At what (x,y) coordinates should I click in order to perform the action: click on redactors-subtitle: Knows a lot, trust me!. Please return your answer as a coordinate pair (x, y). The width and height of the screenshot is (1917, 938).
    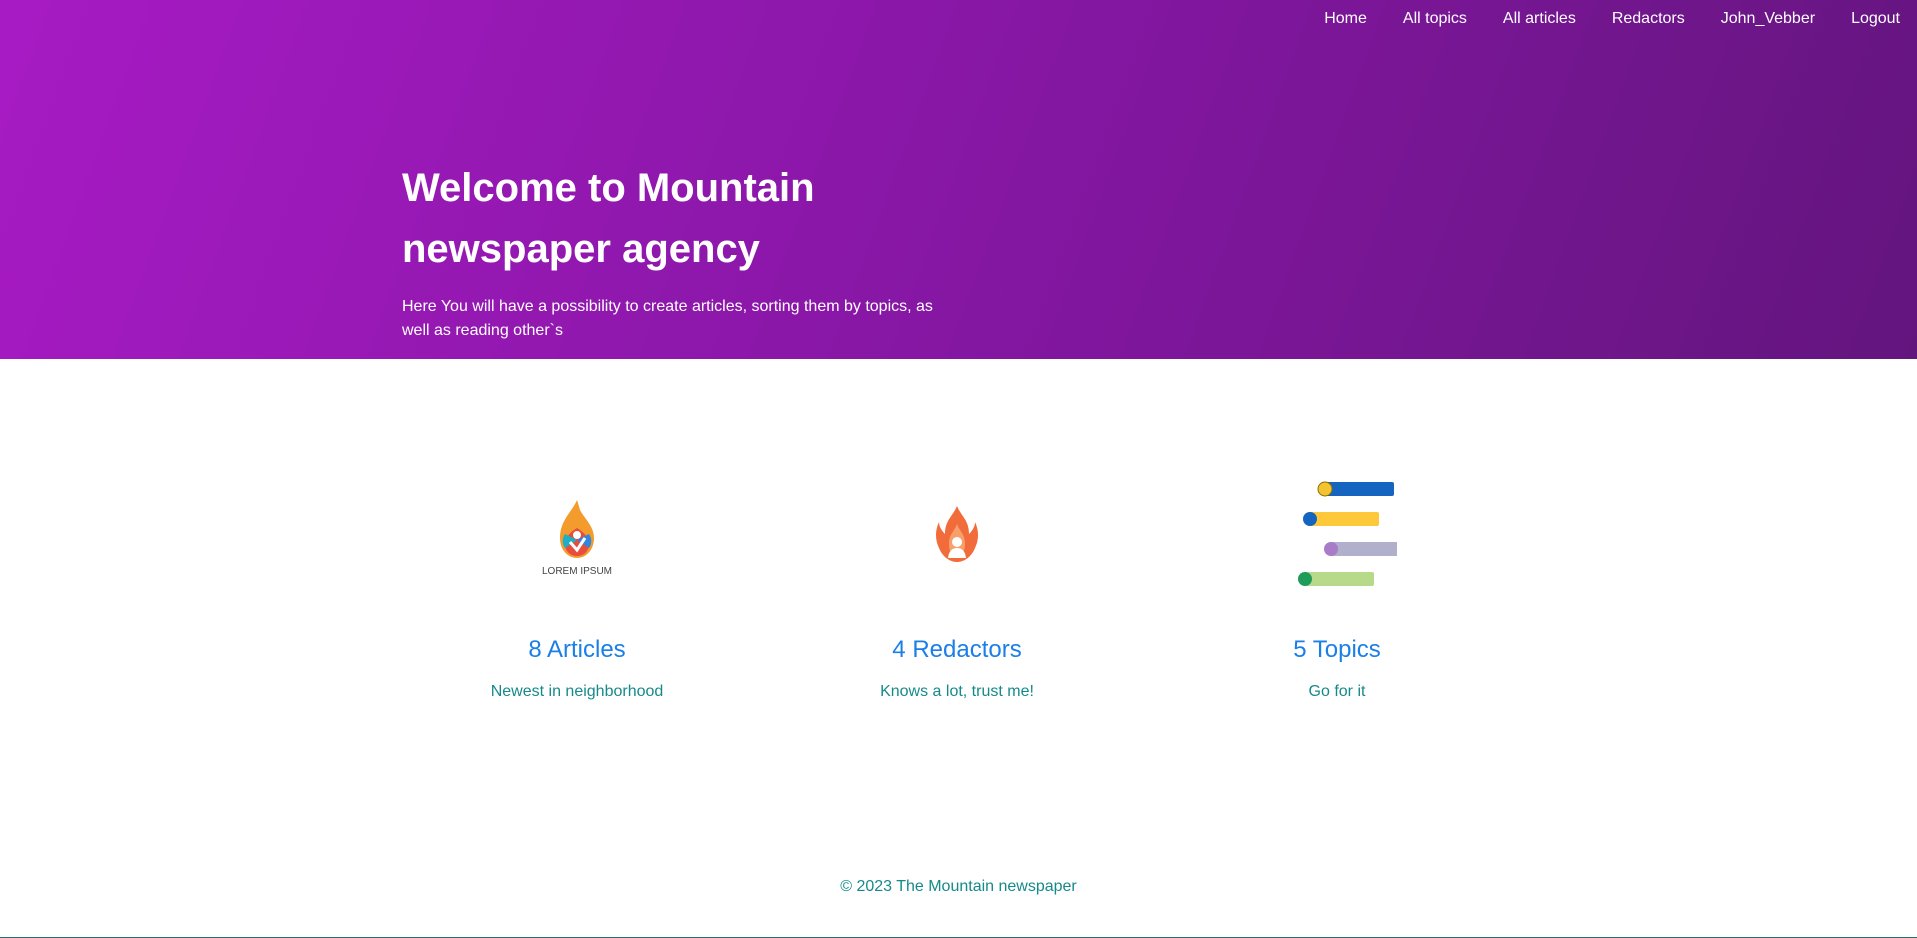
    Looking at the image, I should click on (957, 691).